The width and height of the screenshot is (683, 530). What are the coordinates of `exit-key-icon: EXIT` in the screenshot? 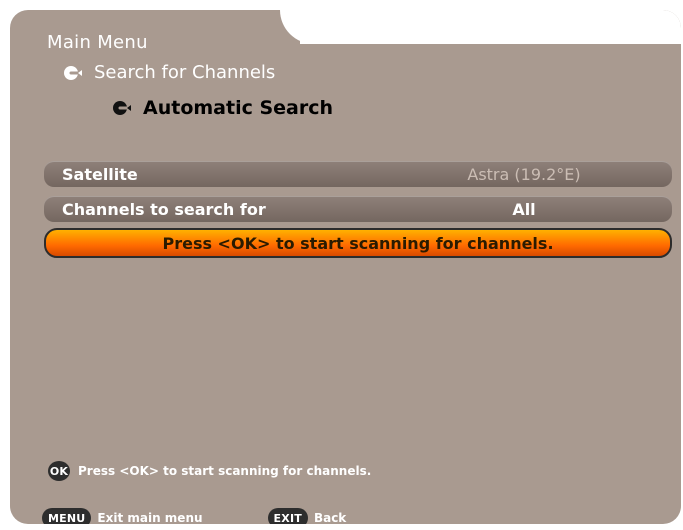 It's located at (287, 516).